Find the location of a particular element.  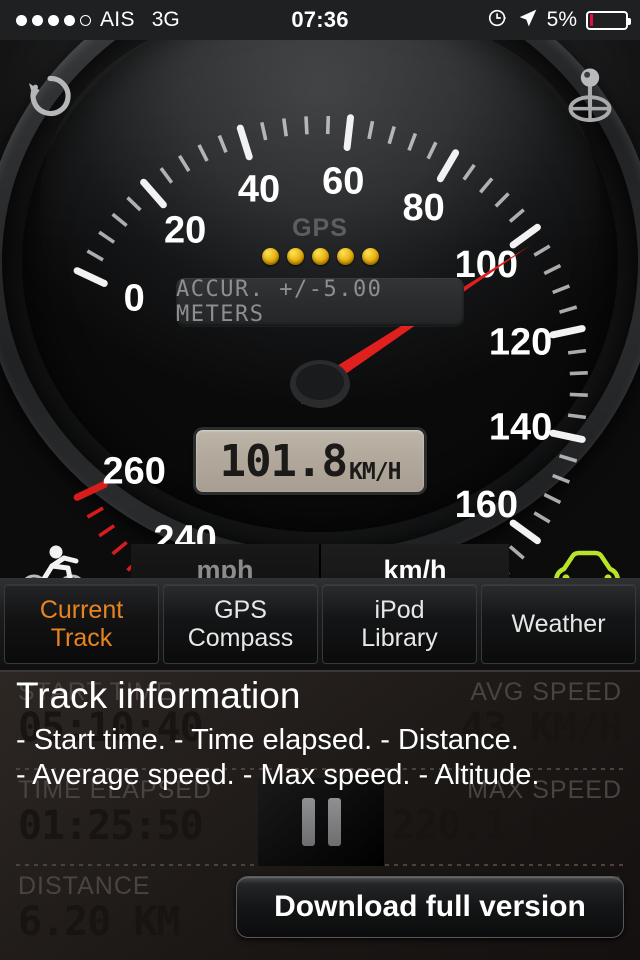

unit-option-imperial: mph IMPERIAL is located at coordinates (225, 561).